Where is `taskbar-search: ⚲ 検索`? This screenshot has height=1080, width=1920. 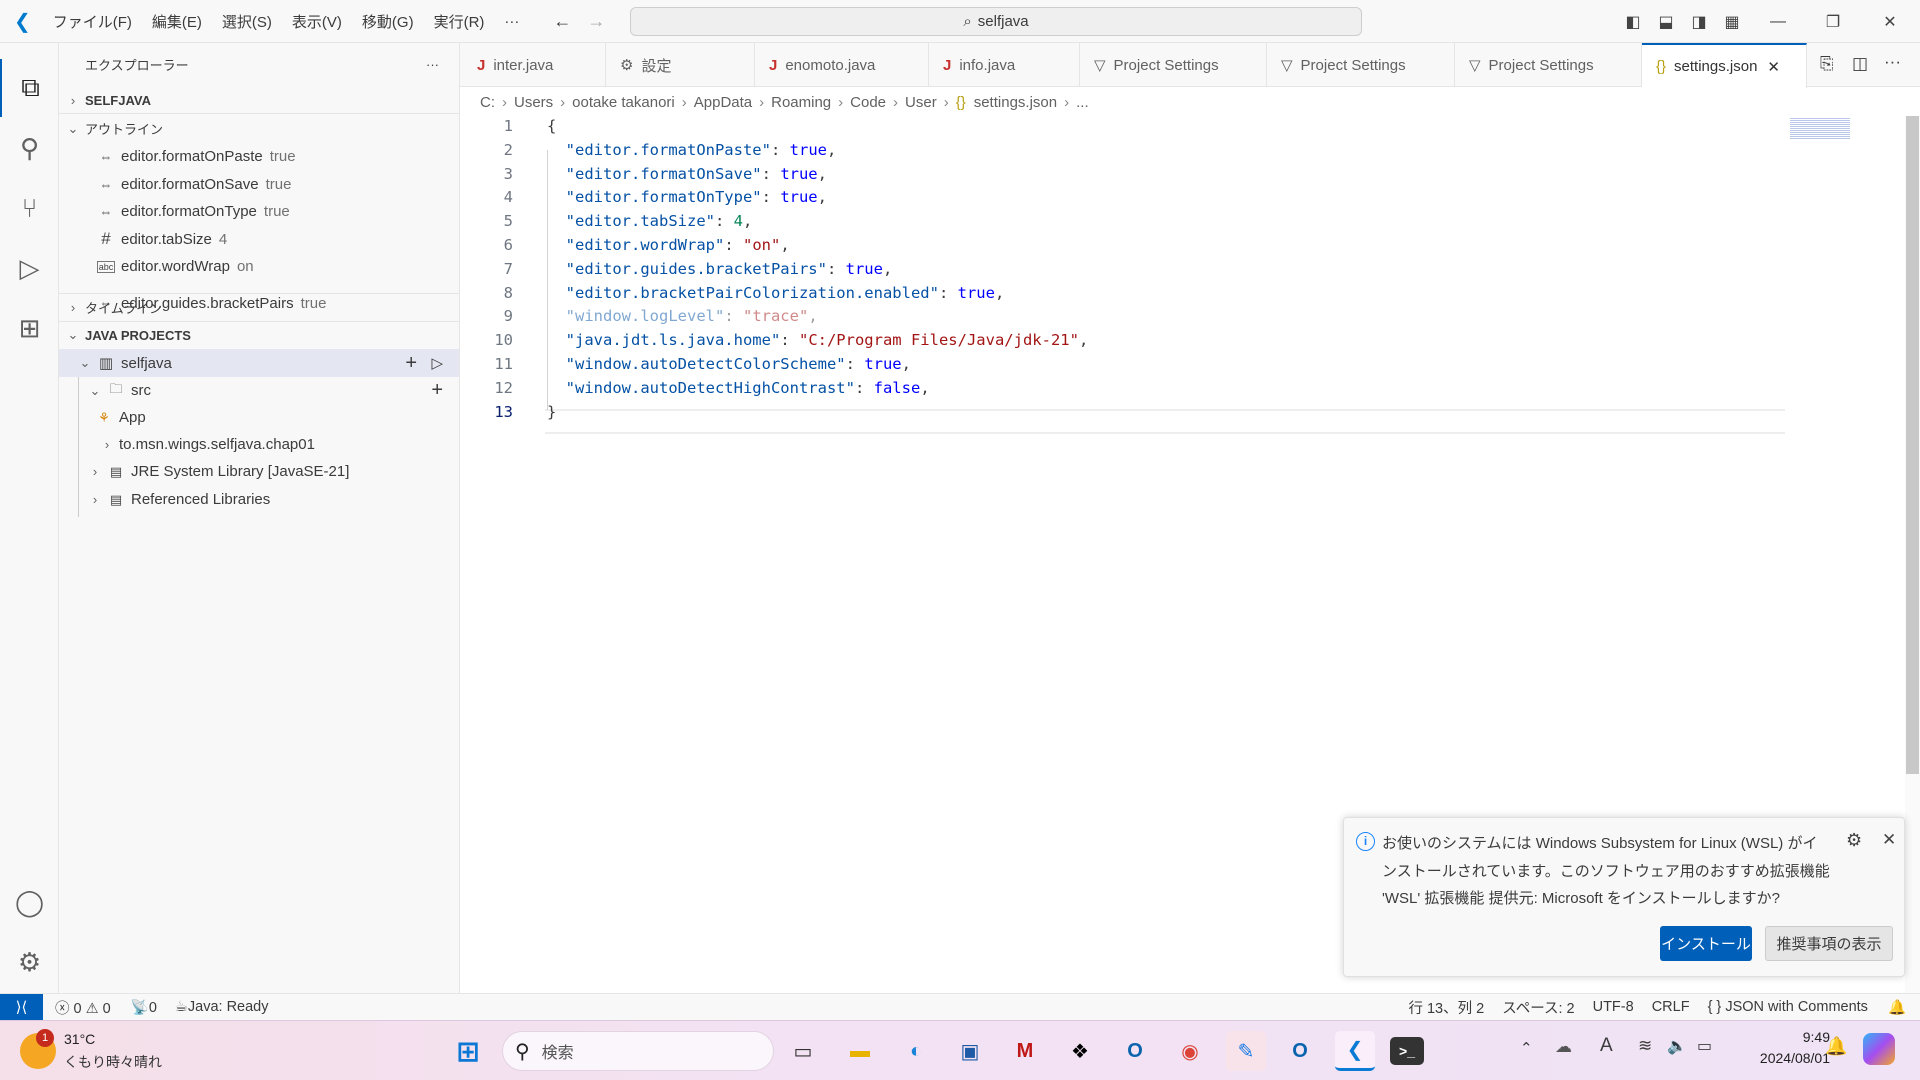
taskbar-search: ⚲ 検索 is located at coordinates (638, 1051).